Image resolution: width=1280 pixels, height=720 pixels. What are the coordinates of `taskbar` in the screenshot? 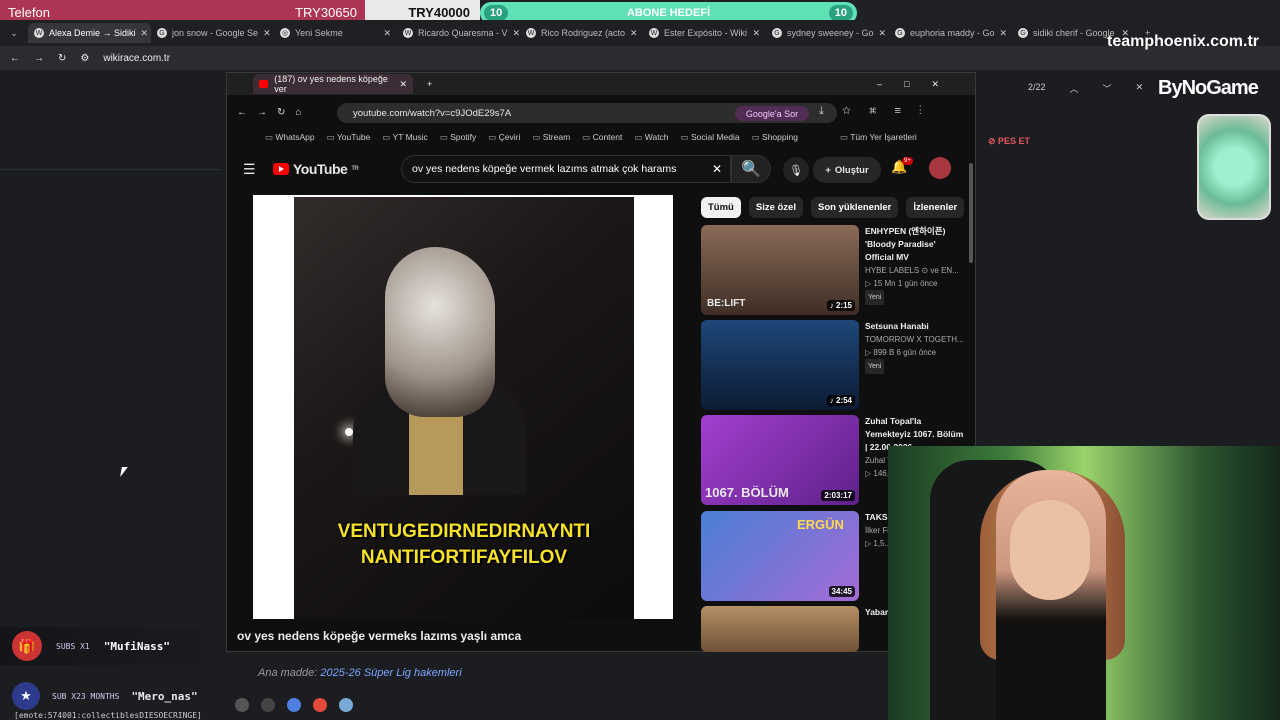 It's located at (555, 705).